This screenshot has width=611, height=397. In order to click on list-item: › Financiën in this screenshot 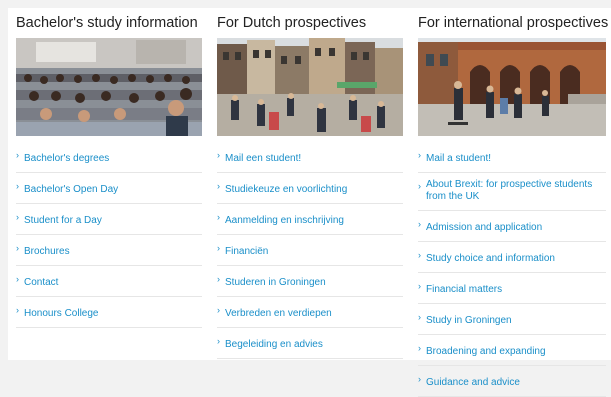, I will do `click(310, 250)`.